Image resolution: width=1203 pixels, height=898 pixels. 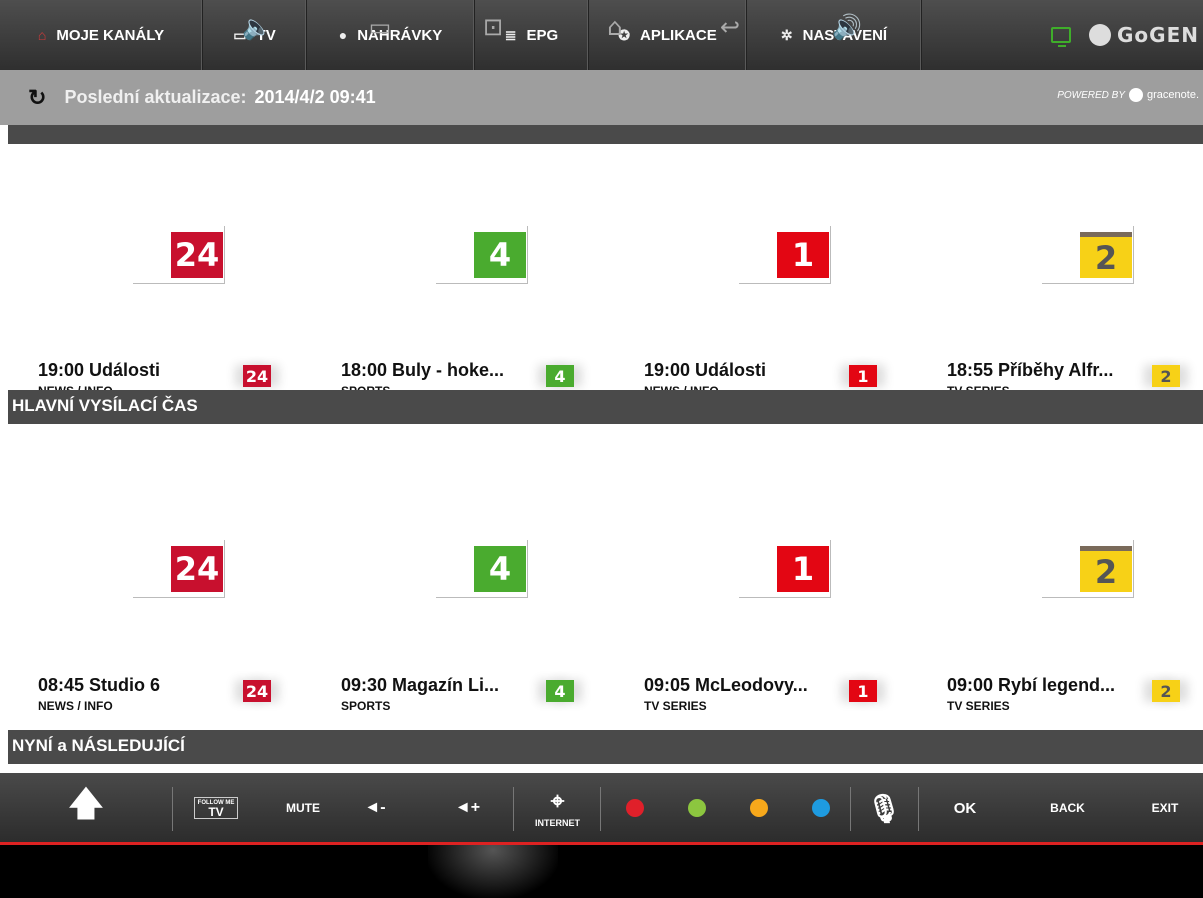 I want to click on recent-apps-icon: ▭, so click(x=380, y=26).